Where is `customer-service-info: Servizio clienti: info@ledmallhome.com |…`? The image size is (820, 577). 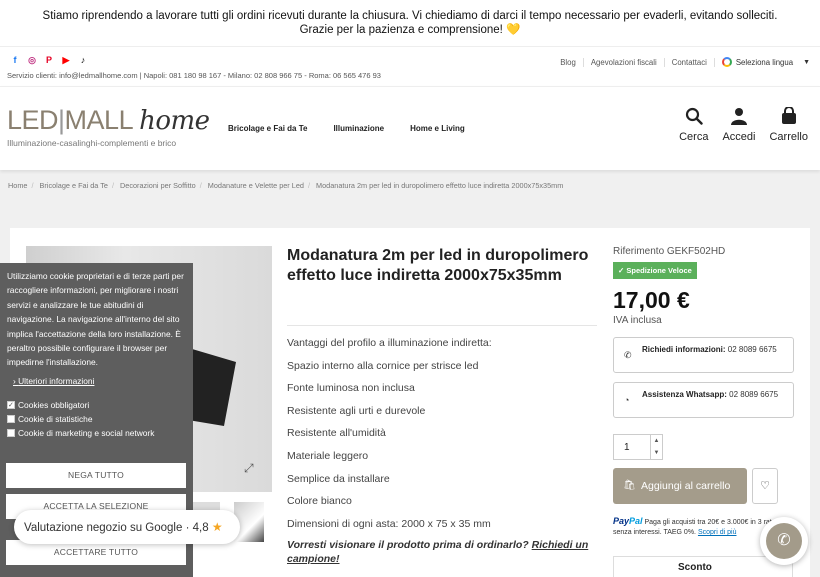
customer-service-info: Servizio clienti: info@ledmallhome.com |… is located at coordinates (194, 75).